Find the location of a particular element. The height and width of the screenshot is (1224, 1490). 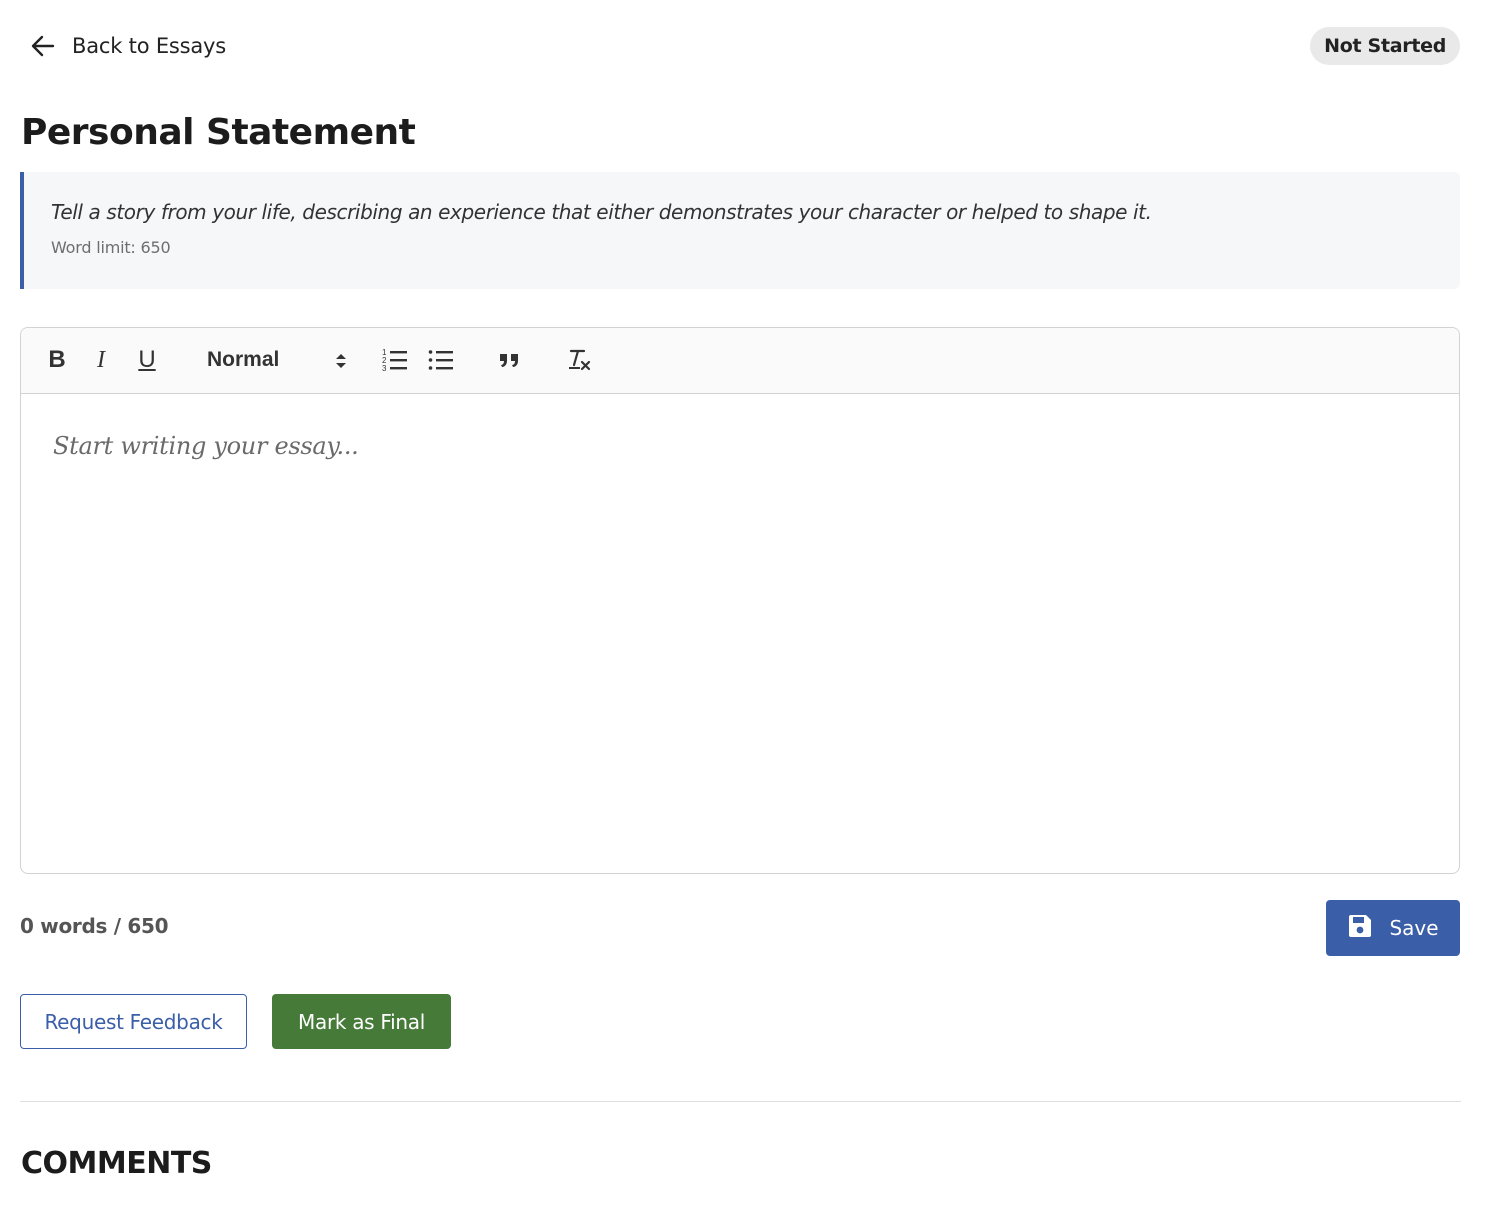

bullet-list-icon is located at coordinates (441, 360).